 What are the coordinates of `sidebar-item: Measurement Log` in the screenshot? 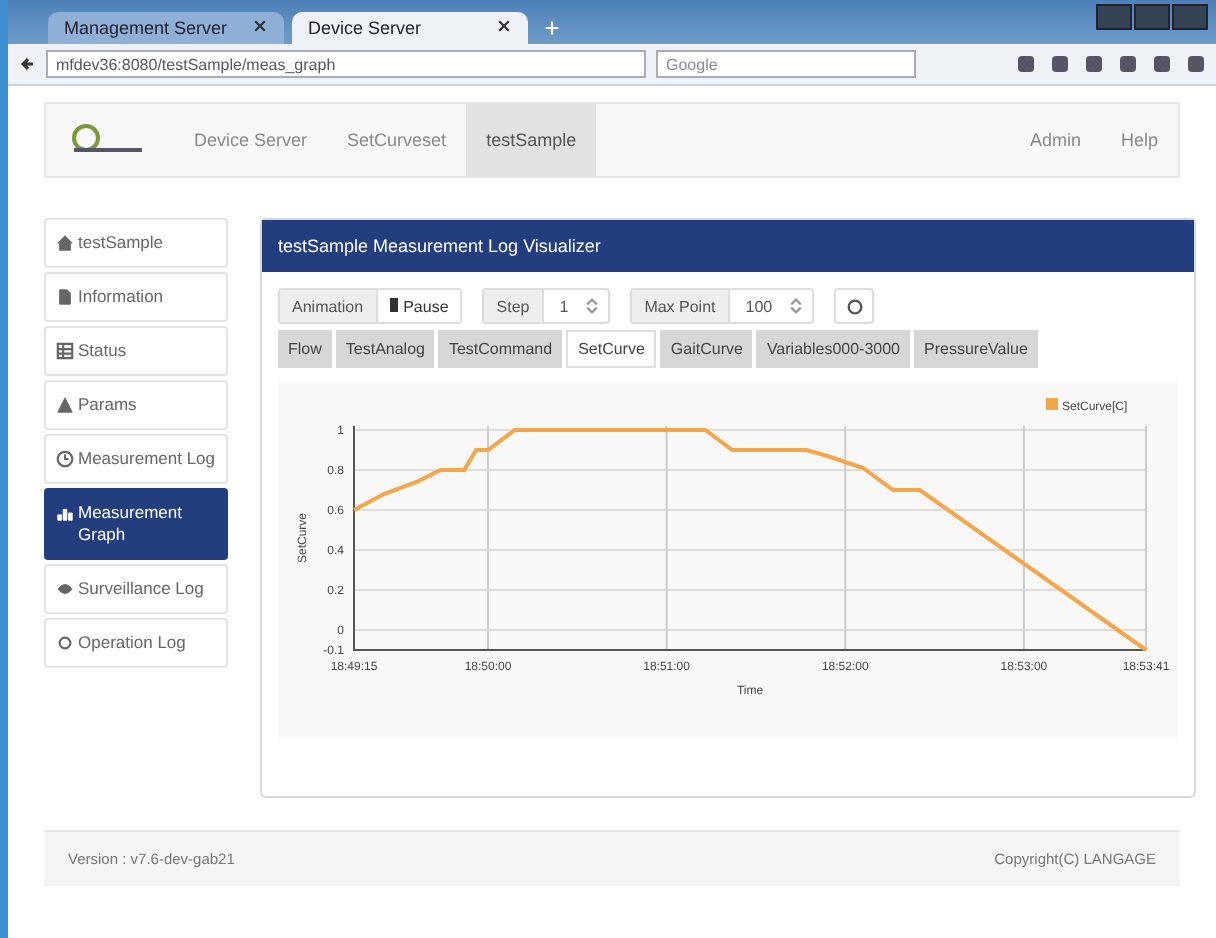 It's located at (136, 459).